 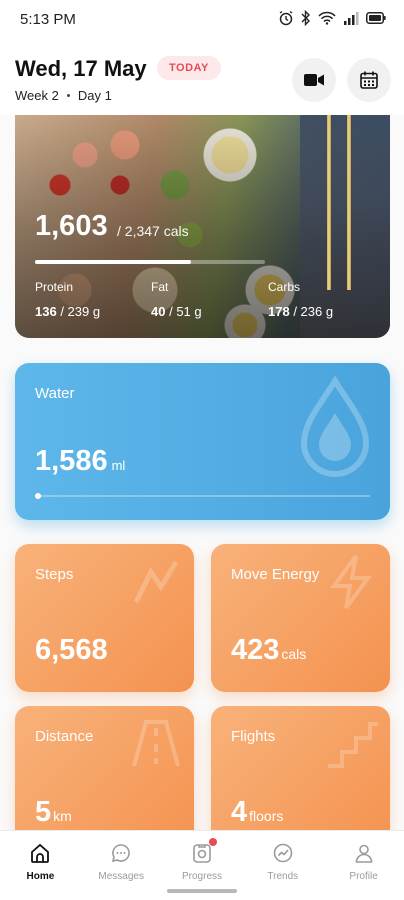 What do you see at coordinates (64, 736) in the screenshot?
I see `stat-title: Distance` at bounding box center [64, 736].